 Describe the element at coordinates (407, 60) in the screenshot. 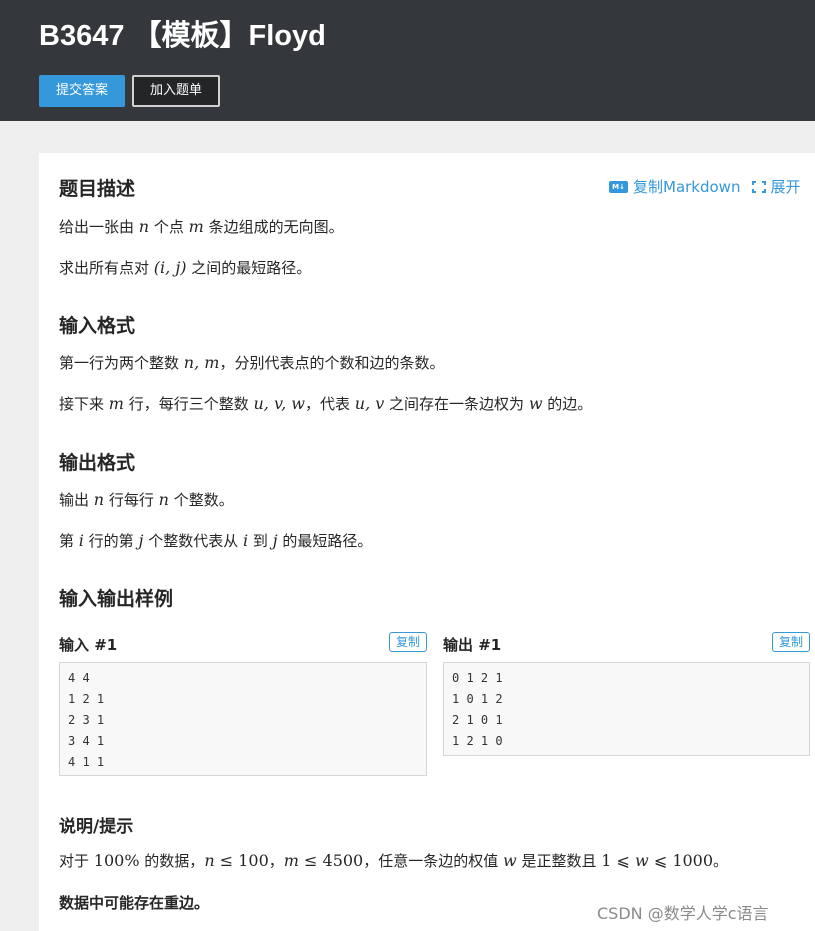

I see `problem-header: B3647 【模板】Floyd 提交答案 加入题单` at that location.